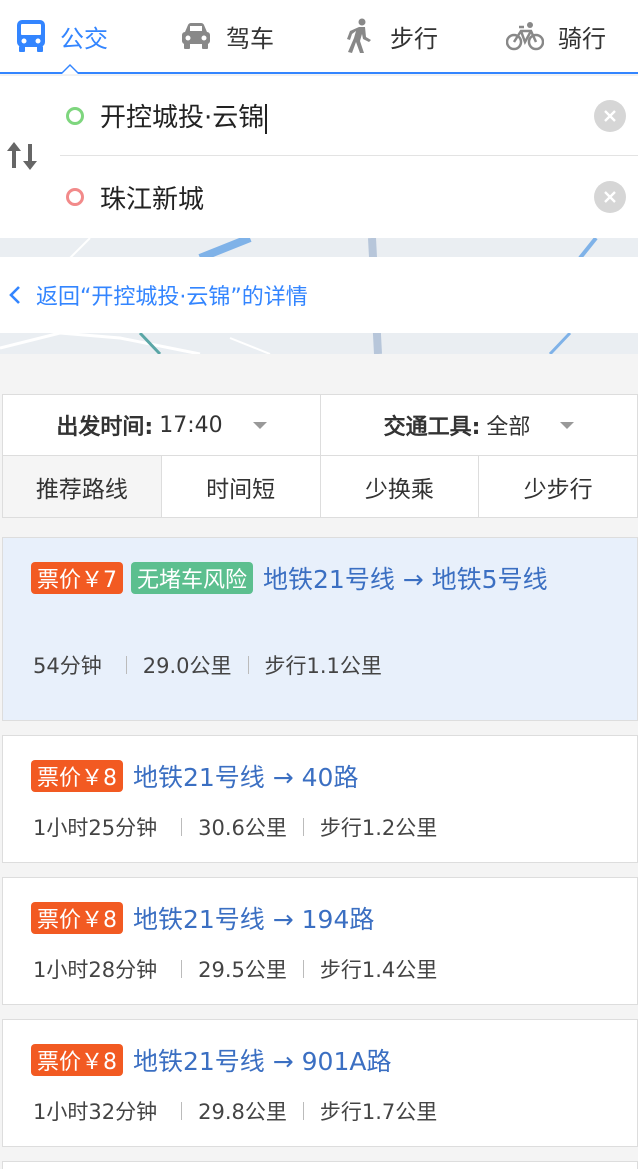  I want to click on chevron-left-icon, so click(14, 295).